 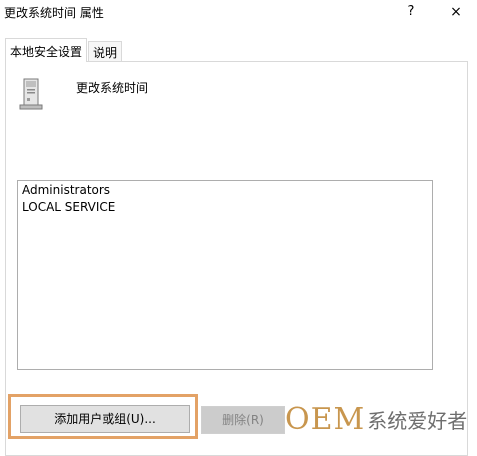 What do you see at coordinates (66, 190) in the screenshot?
I see `list-item: Administrators` at bounding box center [66, 190].